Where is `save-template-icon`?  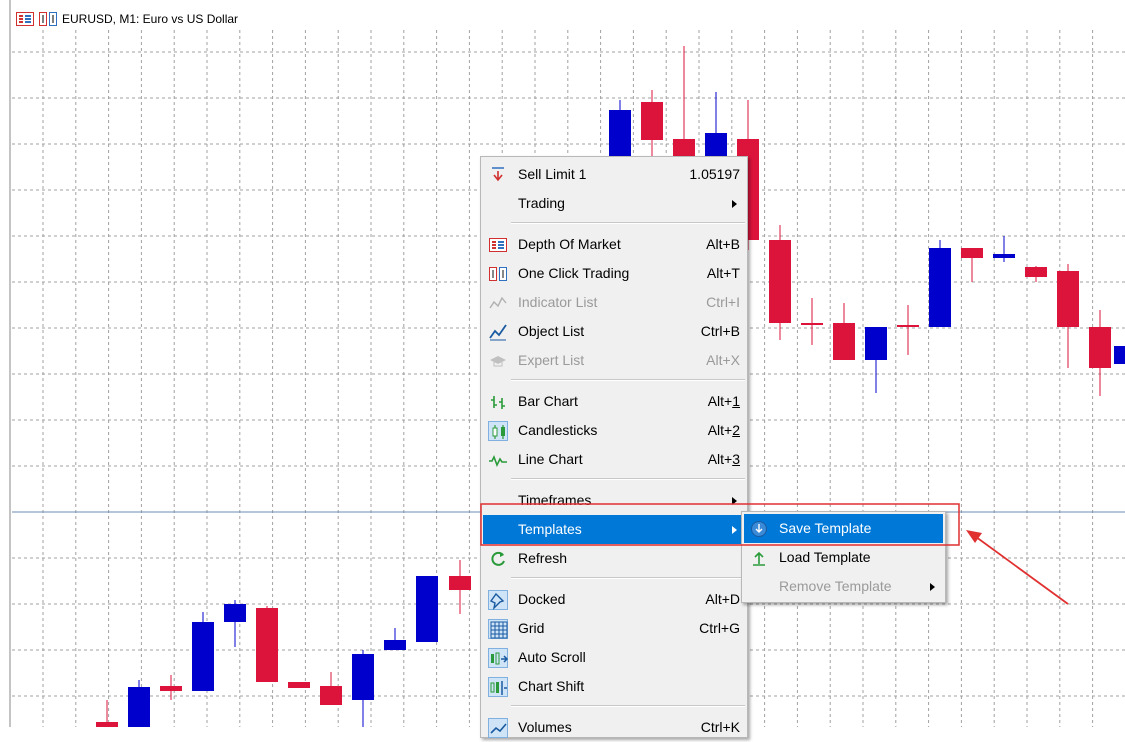
save-template-icon is located at coordinates (759, 529).